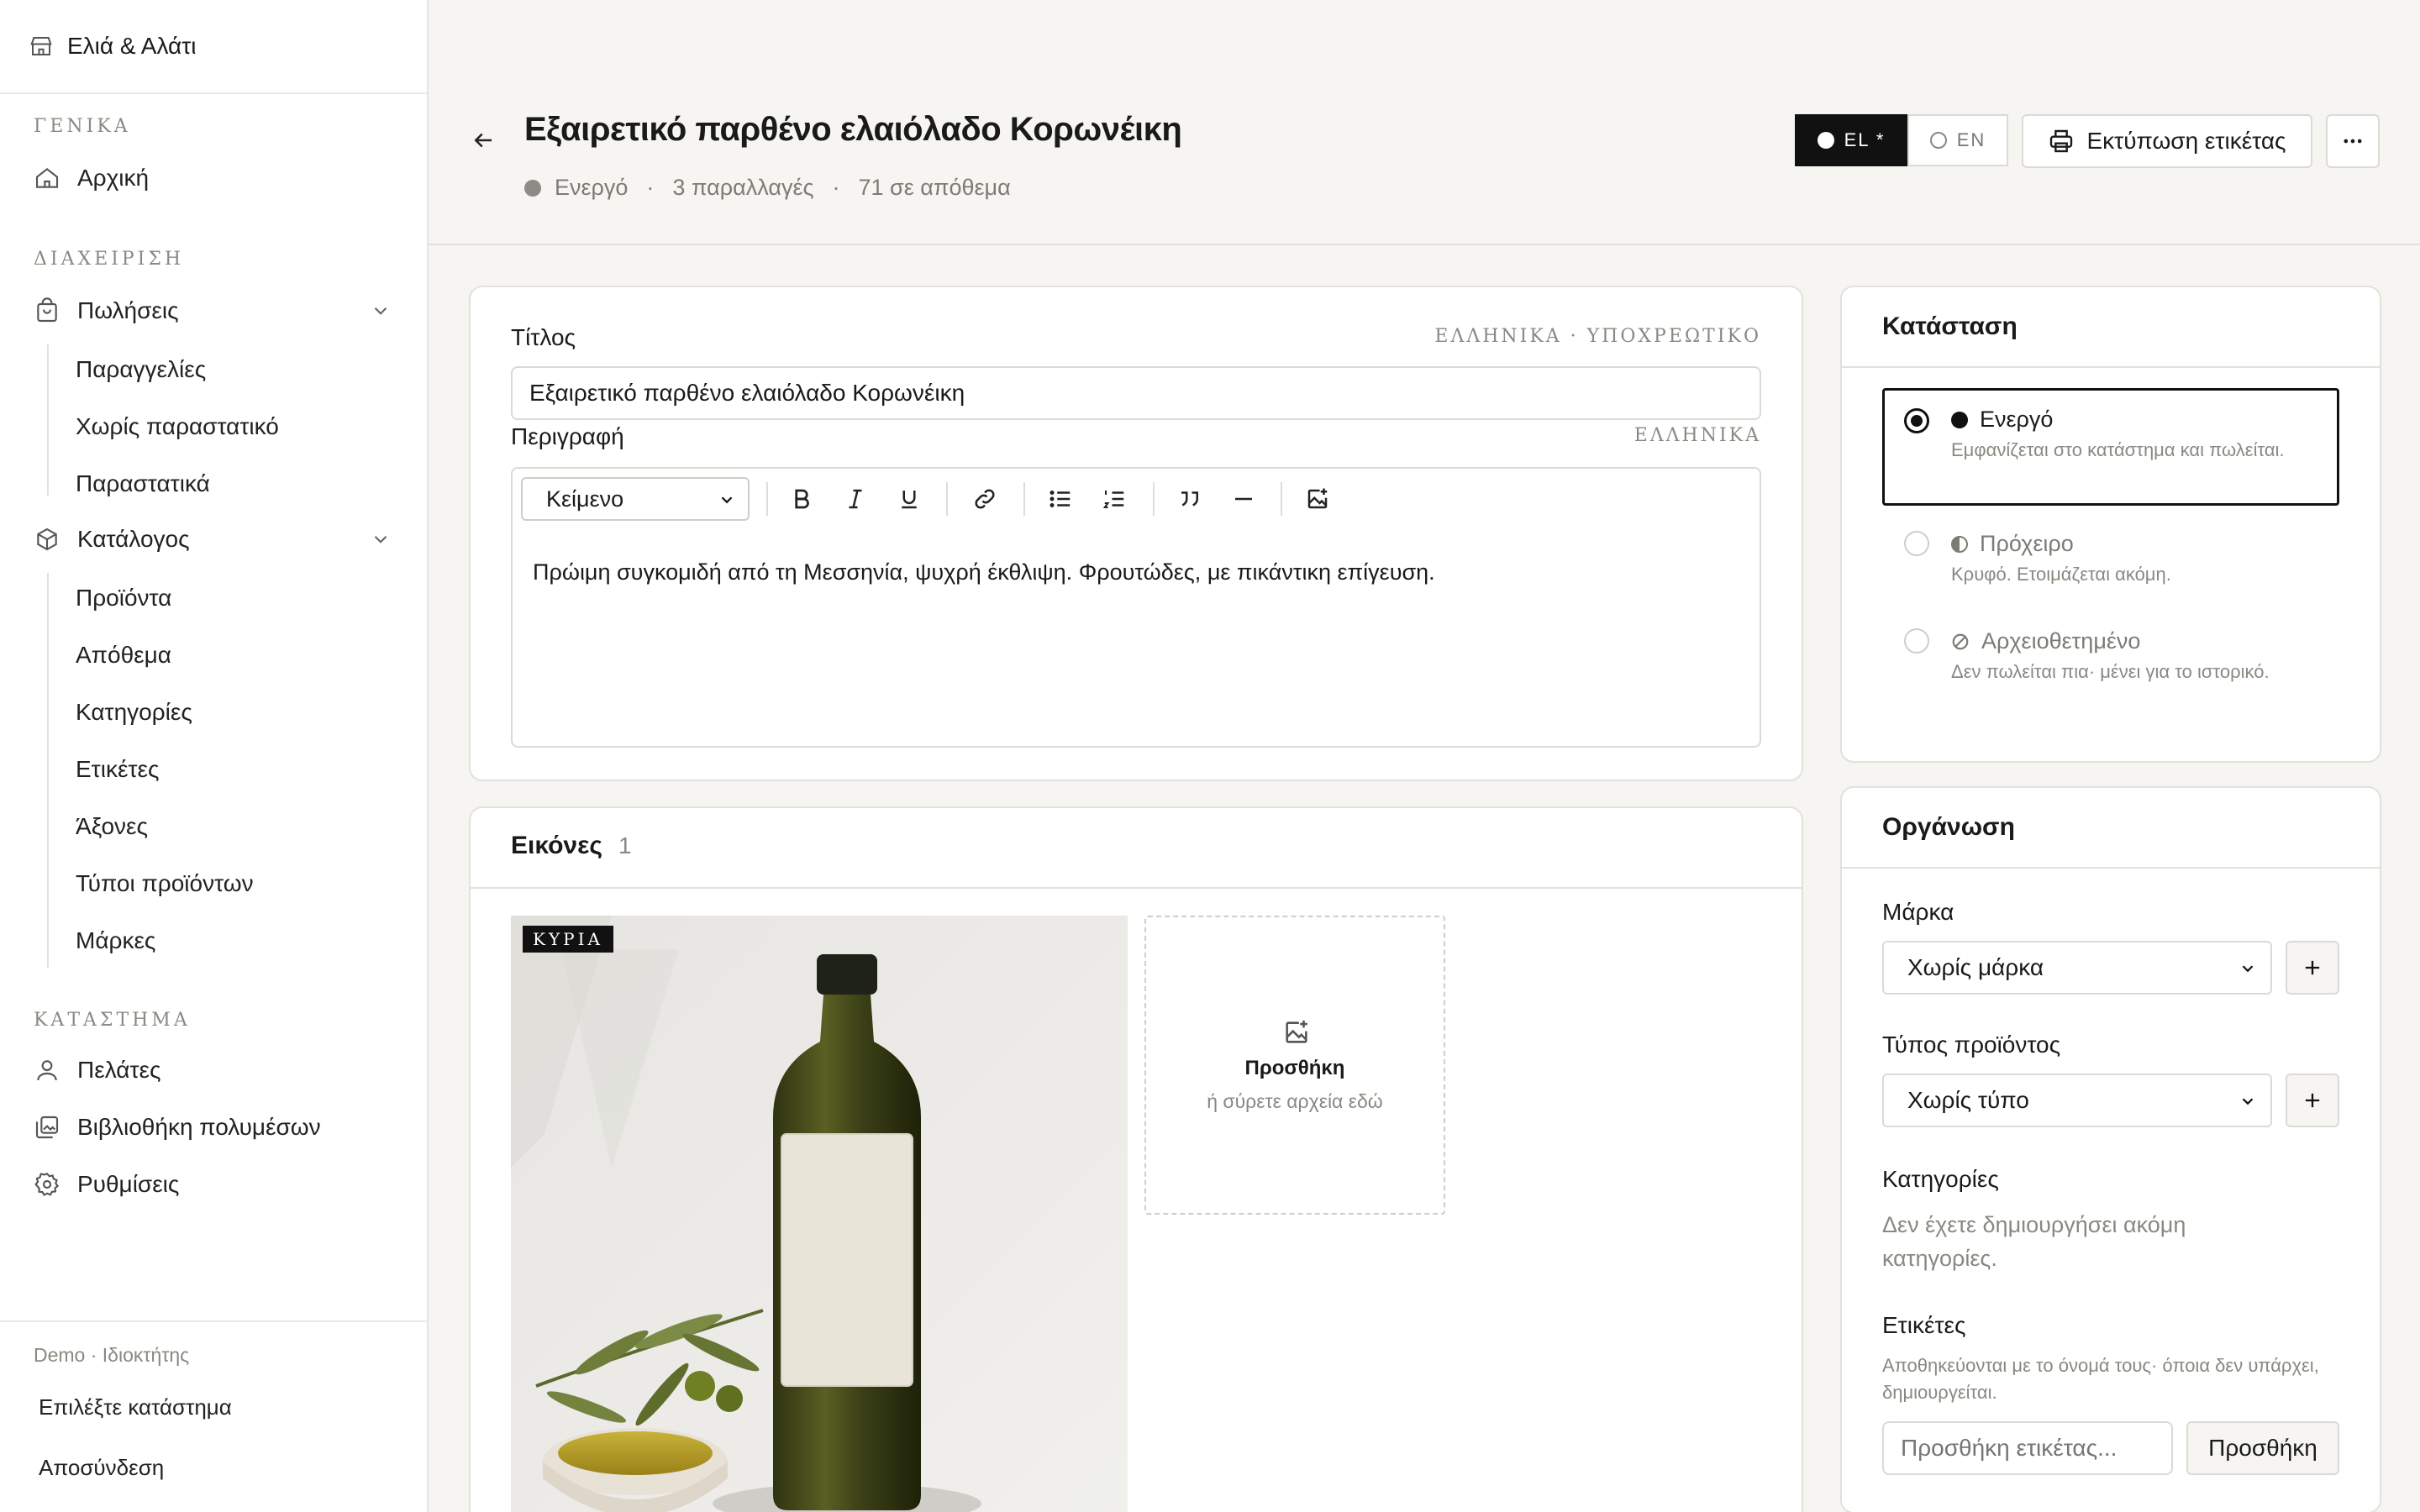 The height and width of the screenshot is (1512, 2420). Describe the element at coordinates (2312, 1100) in the screenshot. I see `add-product-type-button` at that location.